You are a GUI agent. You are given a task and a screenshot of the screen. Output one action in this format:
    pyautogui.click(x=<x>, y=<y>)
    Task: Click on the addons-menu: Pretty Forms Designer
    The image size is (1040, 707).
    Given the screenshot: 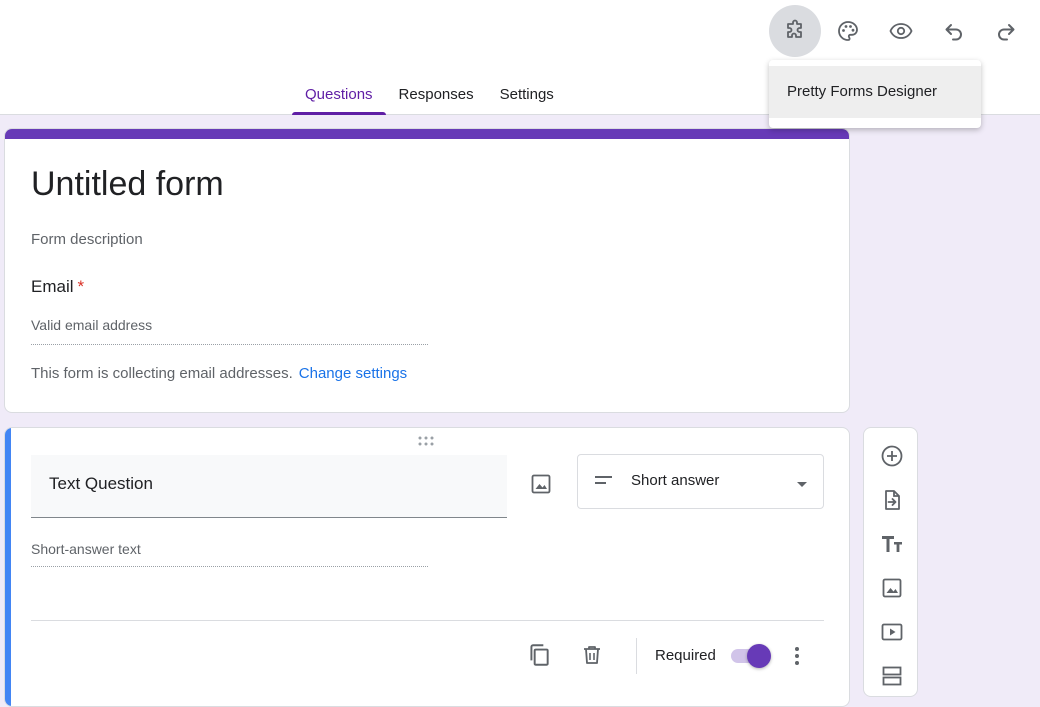 What is the action you would take?
    pyautogui.click(x=875, y=94)
    